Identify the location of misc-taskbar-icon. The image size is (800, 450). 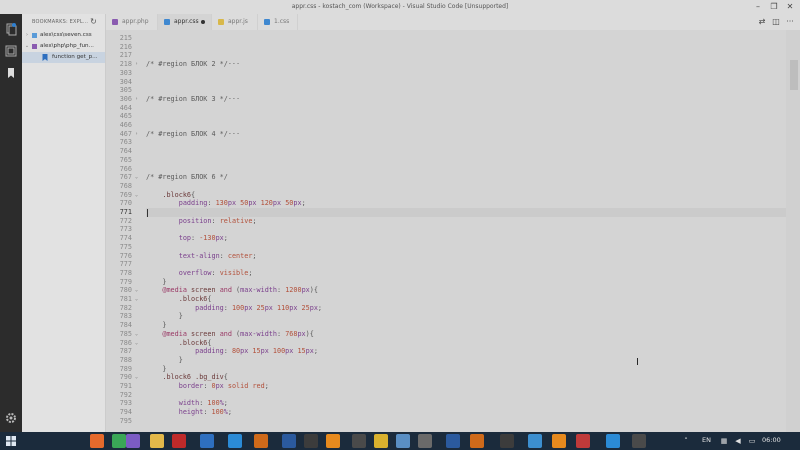
(639, 441).